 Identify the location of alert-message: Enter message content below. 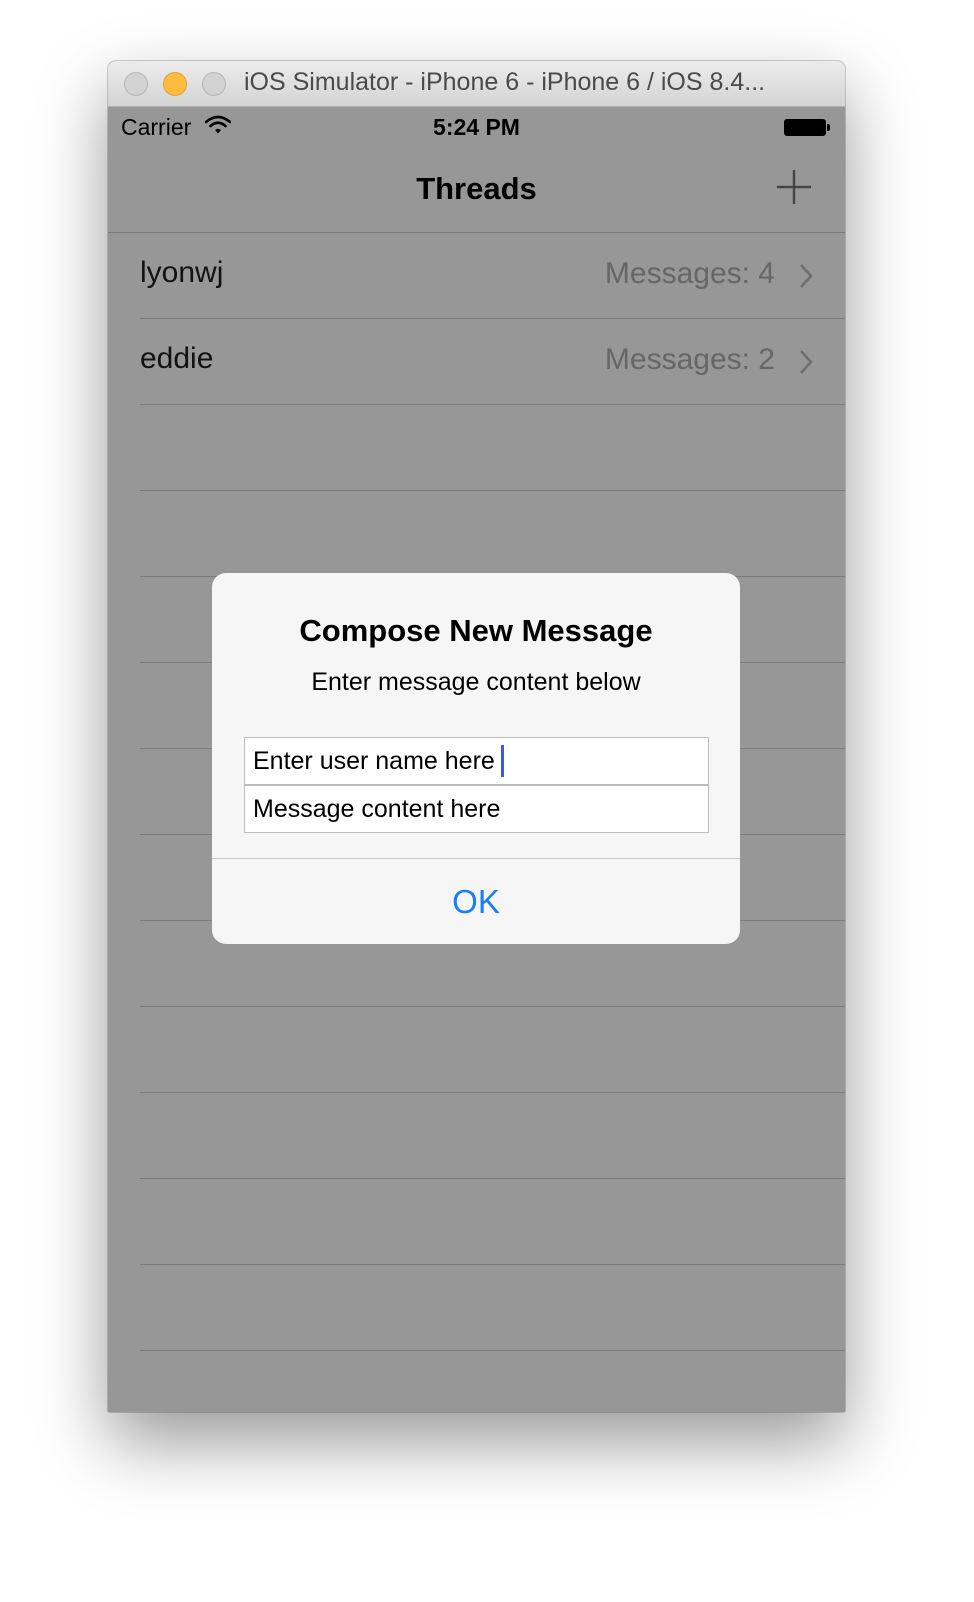
(476, 682).